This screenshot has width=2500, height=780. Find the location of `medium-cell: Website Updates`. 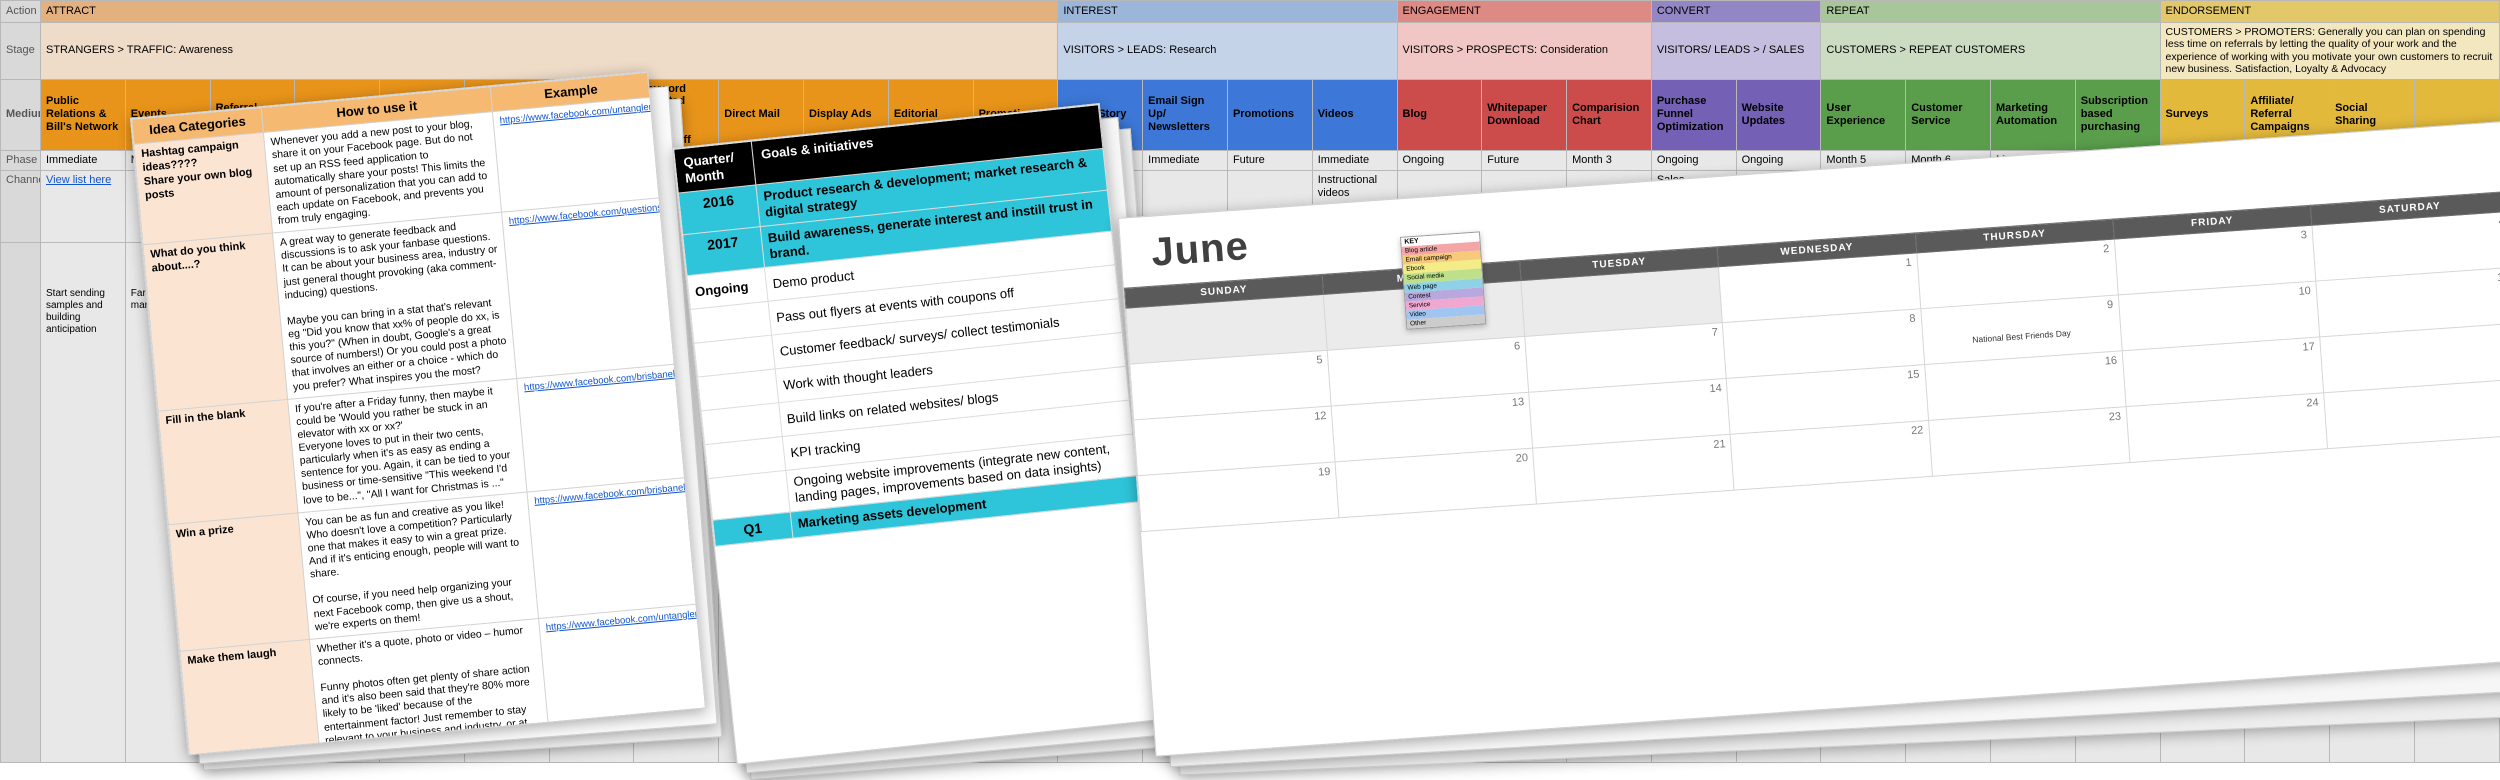

medium-cell: Website Updates is located at coordinates (1778, 115).